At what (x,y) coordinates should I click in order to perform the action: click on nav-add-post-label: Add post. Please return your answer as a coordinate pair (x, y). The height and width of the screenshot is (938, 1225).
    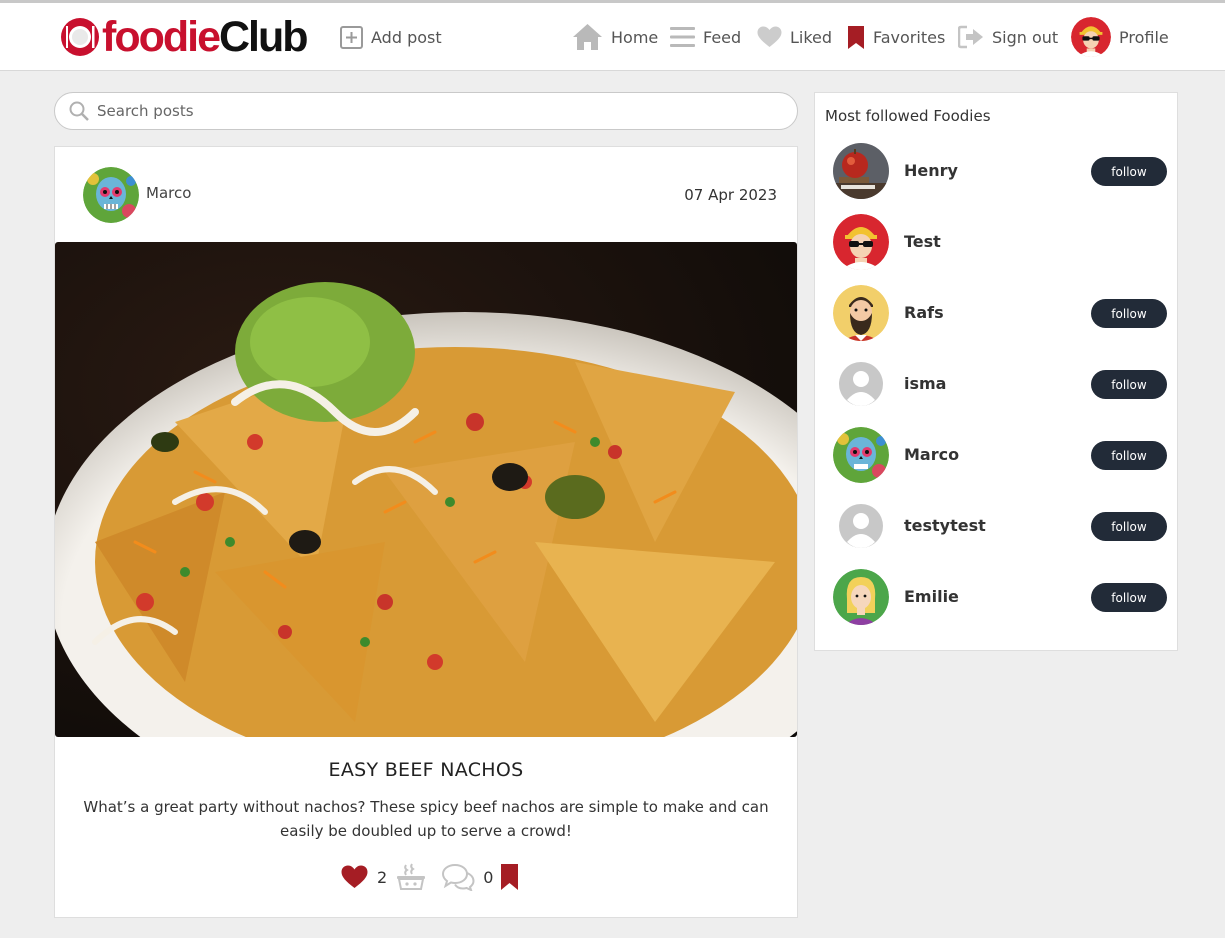
    Looking at the image, I should click on (406, 37).